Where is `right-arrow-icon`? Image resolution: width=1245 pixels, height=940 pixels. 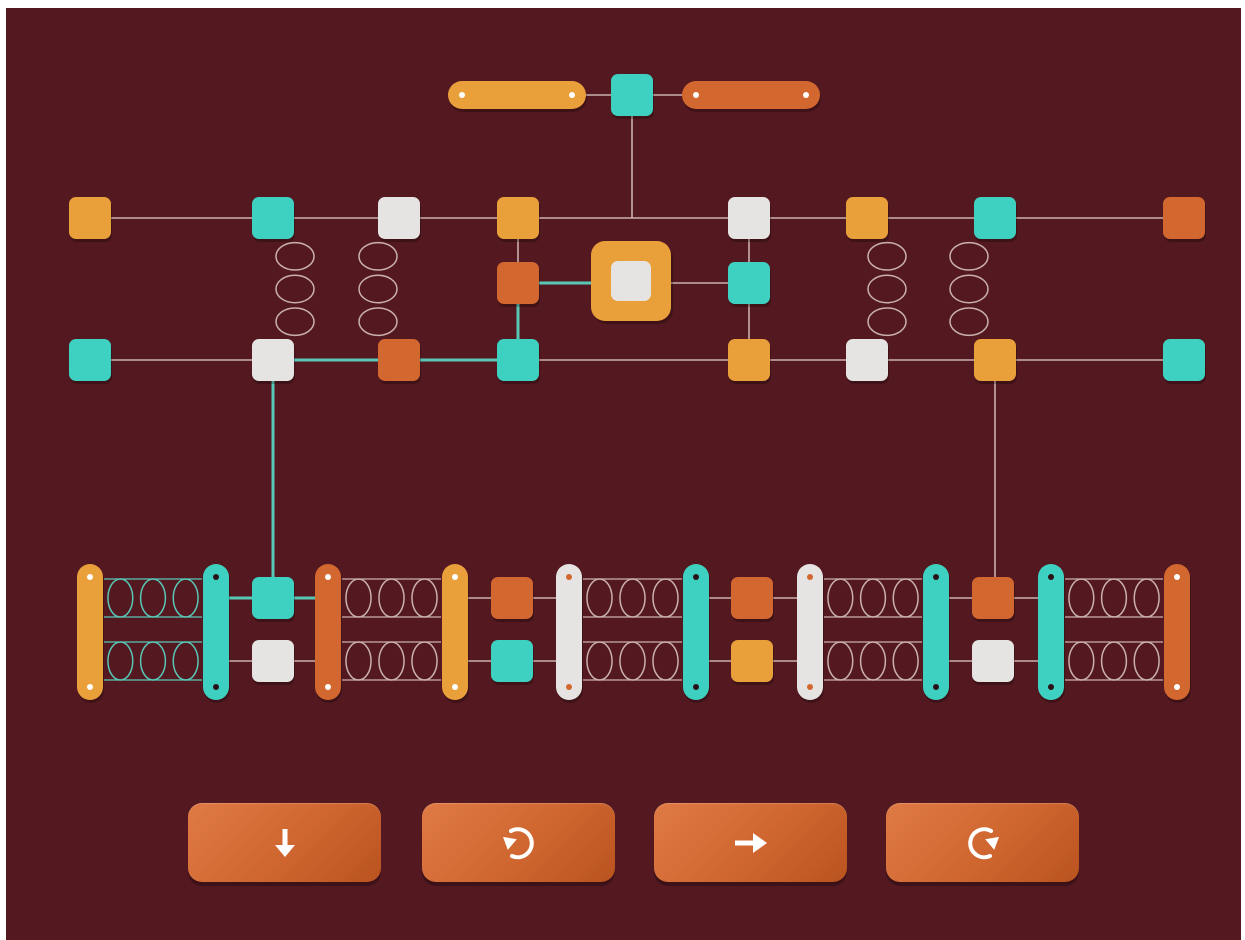 right-arrow-icon is located at coordinates (750, 842).